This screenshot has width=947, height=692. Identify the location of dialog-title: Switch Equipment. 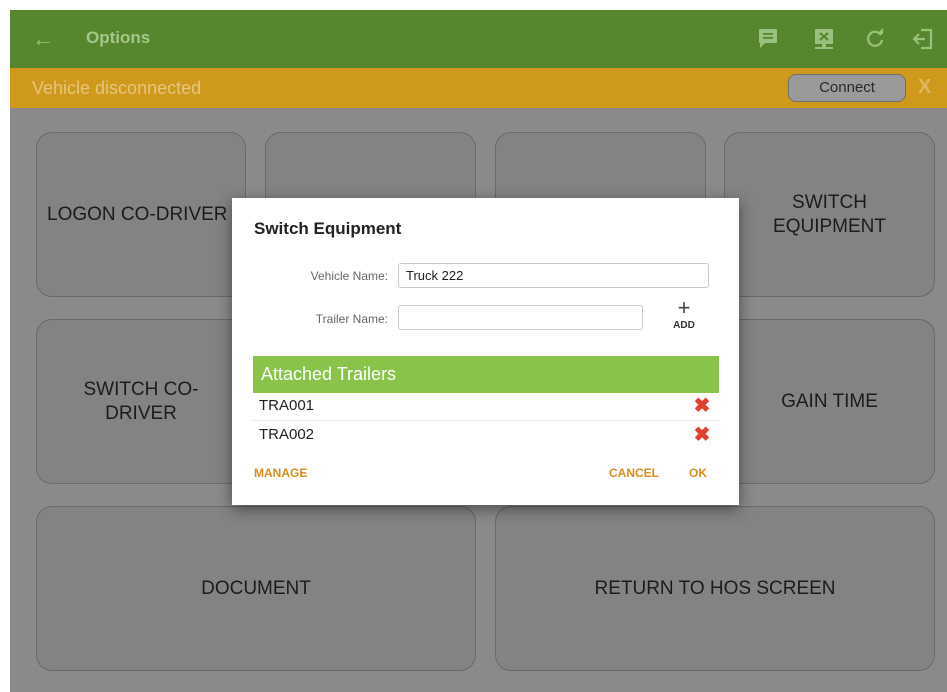
(328, 228).